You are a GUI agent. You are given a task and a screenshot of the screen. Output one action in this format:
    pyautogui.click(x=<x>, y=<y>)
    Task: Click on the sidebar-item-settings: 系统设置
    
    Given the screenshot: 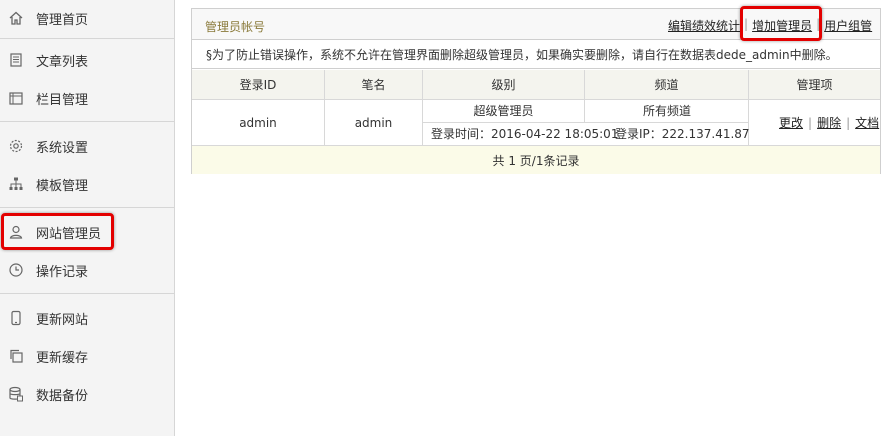 What is the action you would take?
    pyautogui.click(x=87, y=146)
    